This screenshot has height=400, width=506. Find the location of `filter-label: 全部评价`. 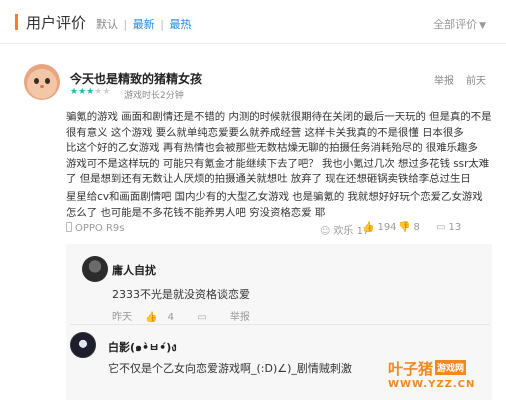

filter-label: 全部评价 is located at coordinates (455, 24).